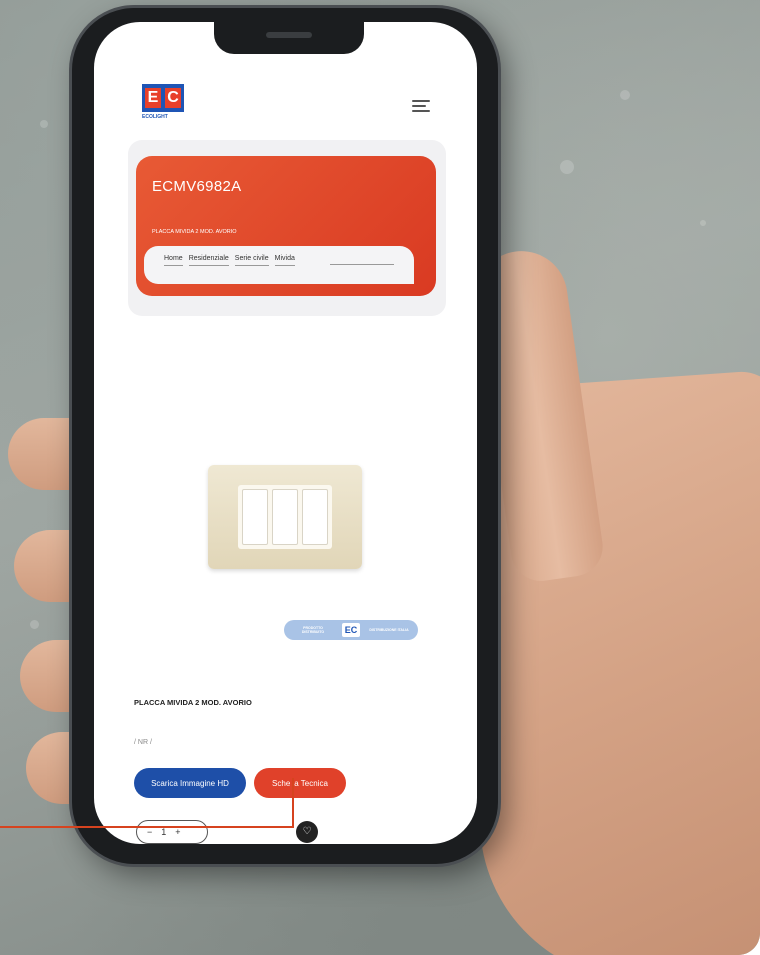 The height and width of the screenshot is (955, 760). What do you see at coordinates (289, 35) in the screenshot?
I see `speaker-grille` at bounding box center [289, 35].